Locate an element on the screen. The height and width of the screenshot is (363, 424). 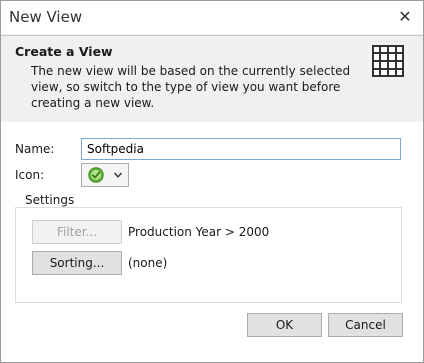
filter-value: Production Year > 2000 is located at coordinates (199, 232).